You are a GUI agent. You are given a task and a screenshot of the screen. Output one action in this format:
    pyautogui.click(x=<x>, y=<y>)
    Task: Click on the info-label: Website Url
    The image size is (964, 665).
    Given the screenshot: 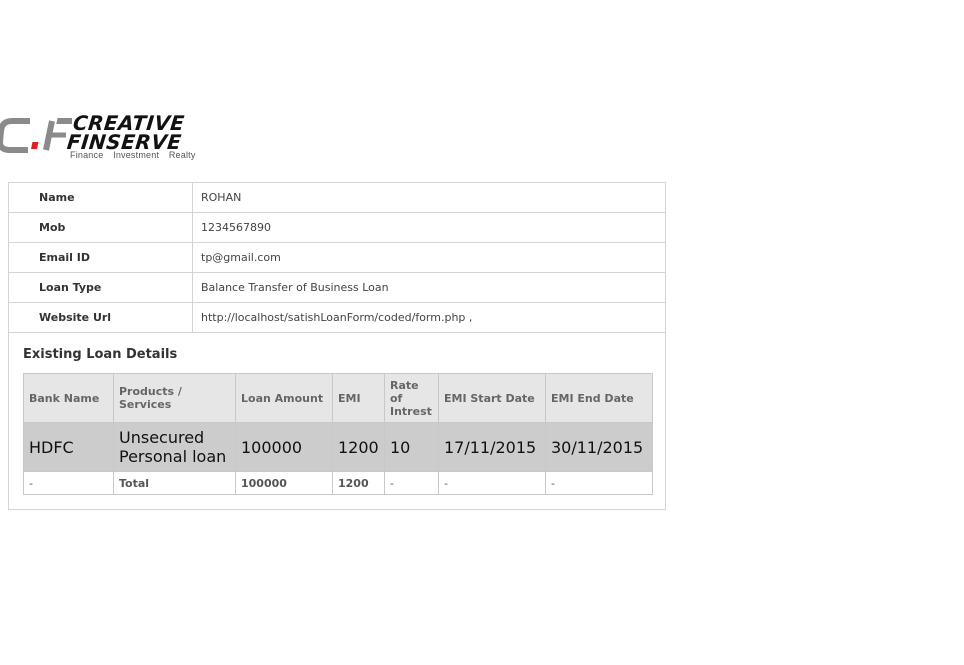 What is the action you would take?
    pyautogui.click(x=100, y=317)
    